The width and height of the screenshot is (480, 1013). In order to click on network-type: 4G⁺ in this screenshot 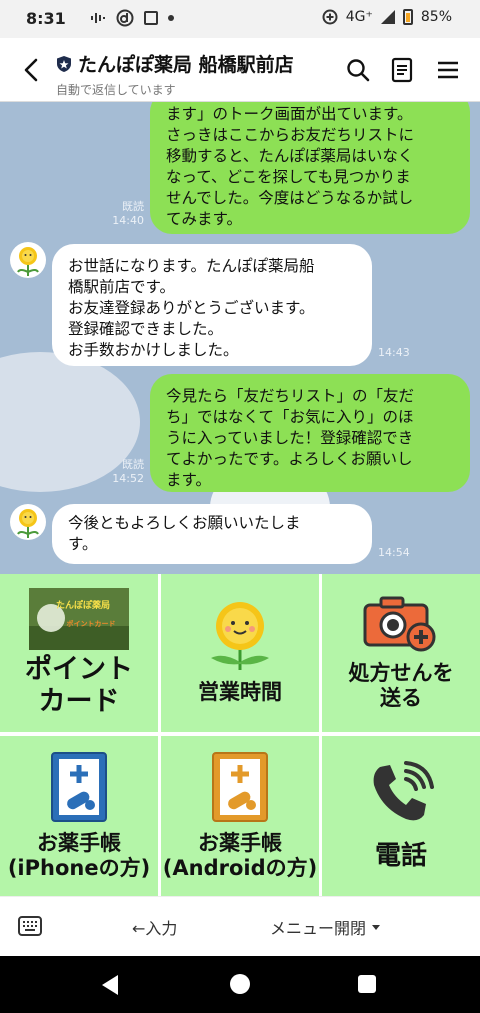, I will do `click(359, 17)`.